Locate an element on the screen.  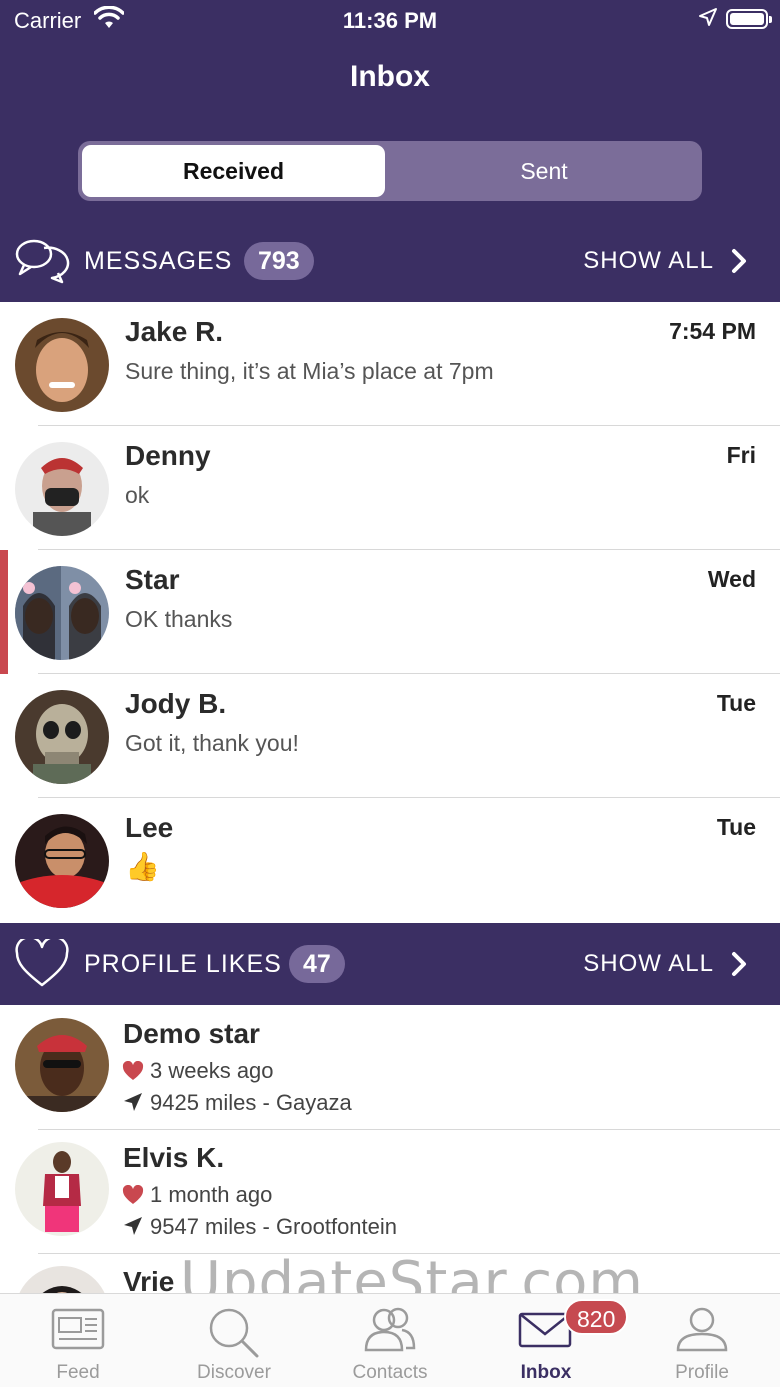
heart-outline-icon is located at coordinates (42, 964).